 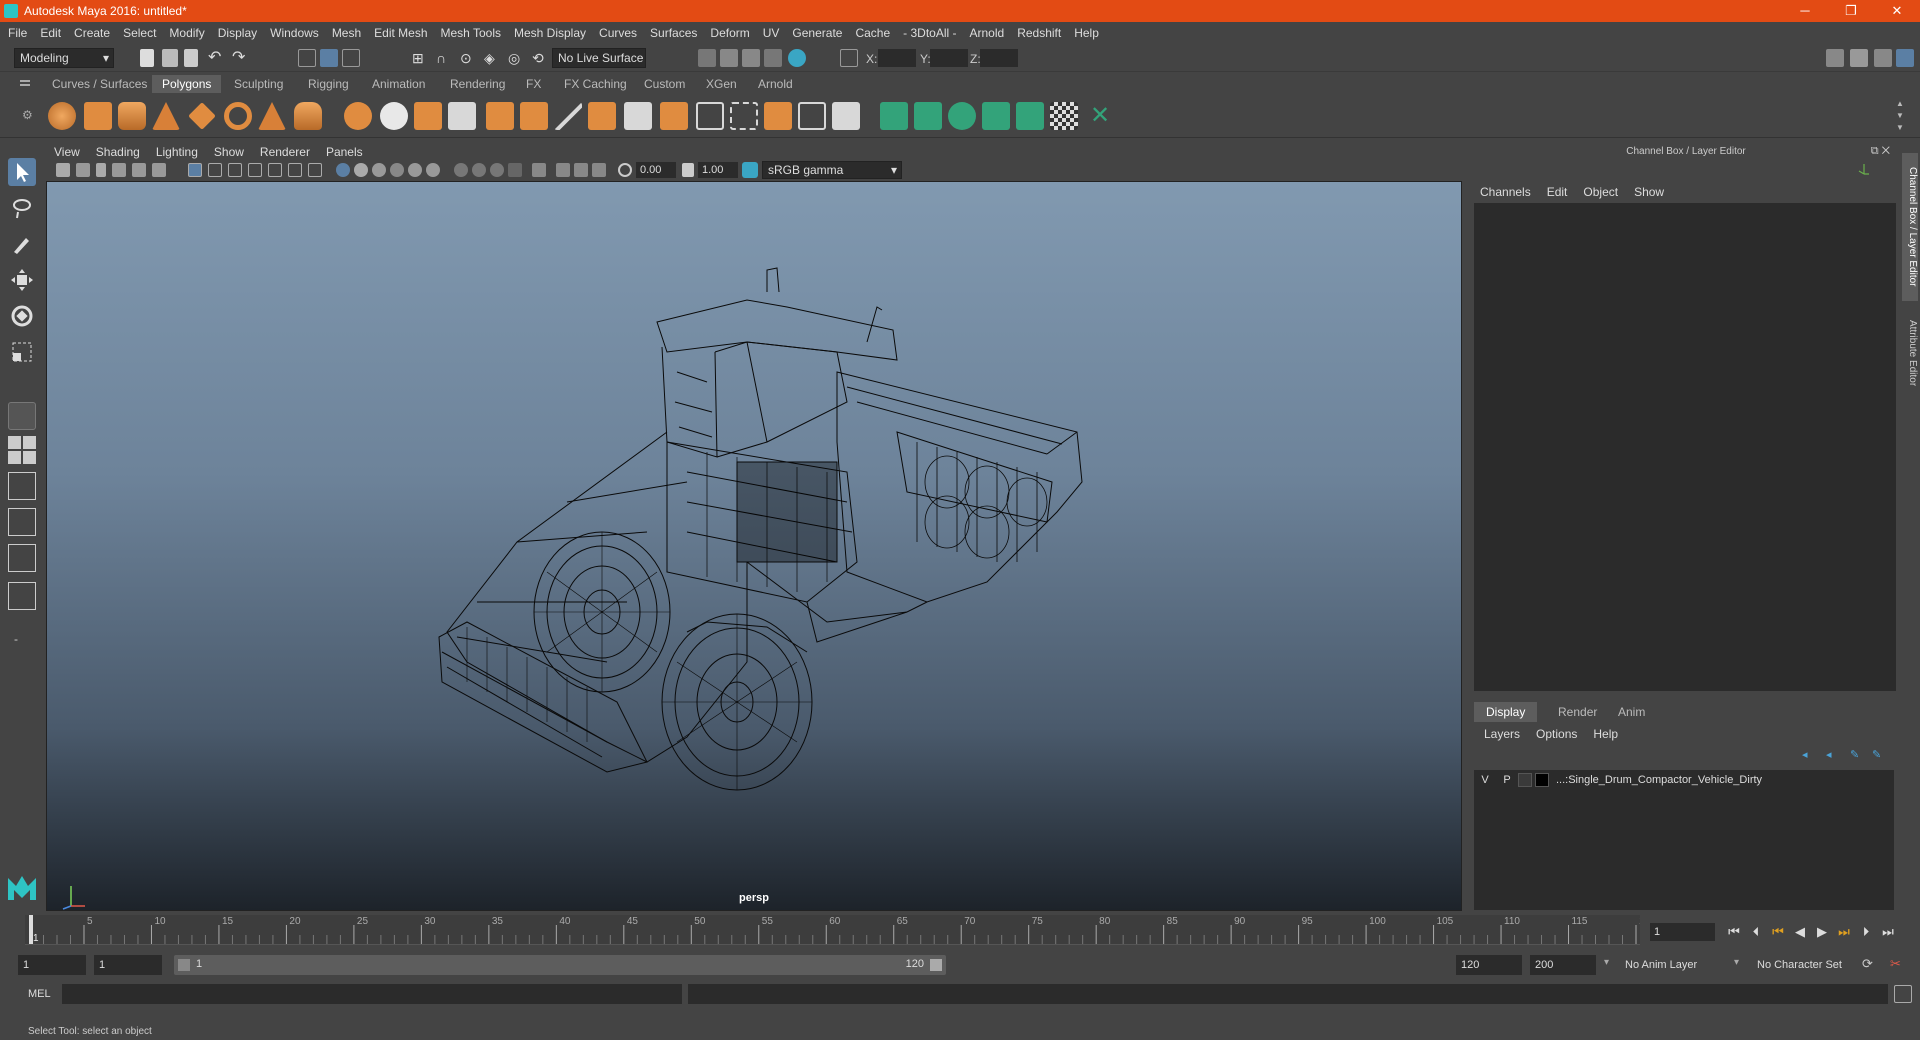 I want to click on menu-select: Select, so click(x=139, y=33).